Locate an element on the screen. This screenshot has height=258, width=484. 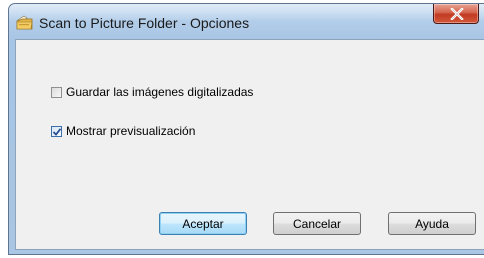
cancel-button: Cancelar is located at coordinates (317, 223).